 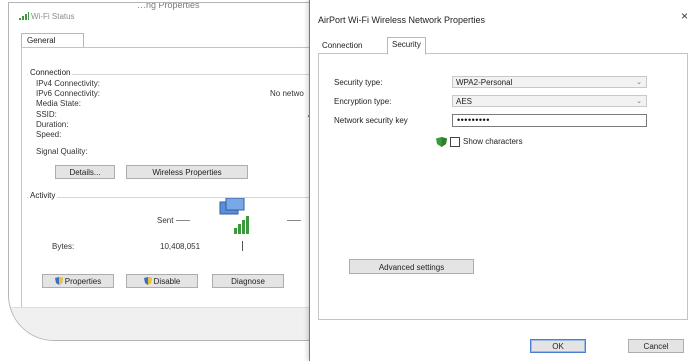 What do you see at coordinates (167, 281) in the screenshot?
I see `disable-button-label: Disable` at bounding box center [167, 281].